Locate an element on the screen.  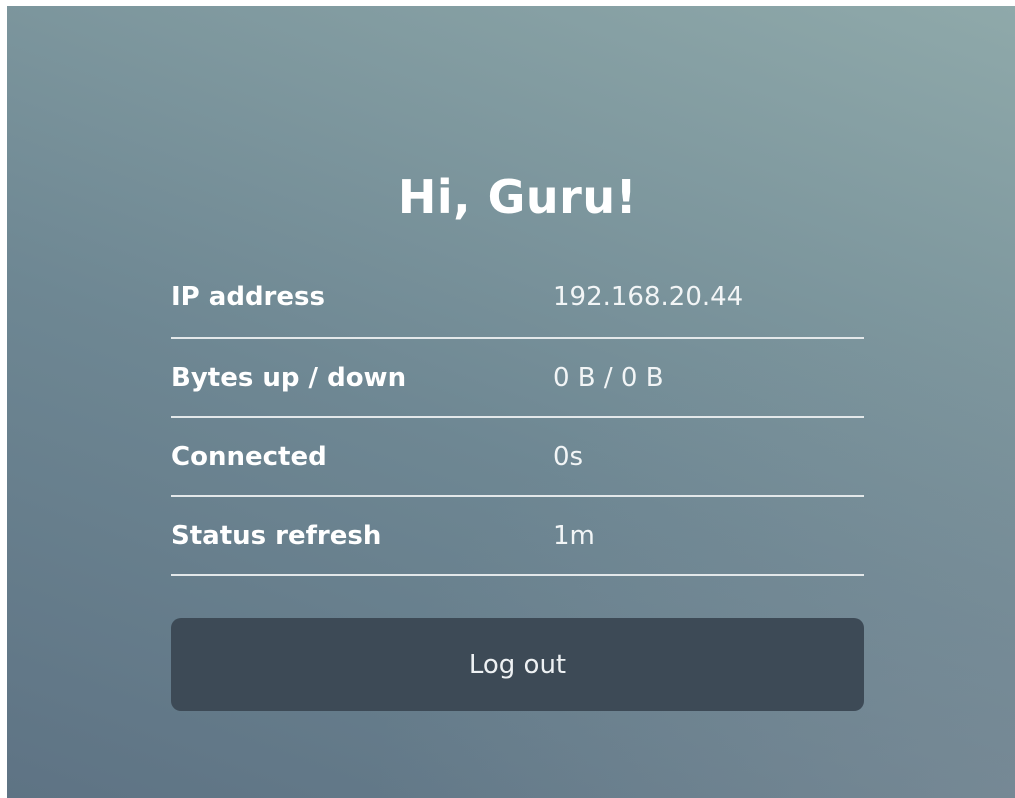
info-label: Connected is located at coordinates (249, 456).